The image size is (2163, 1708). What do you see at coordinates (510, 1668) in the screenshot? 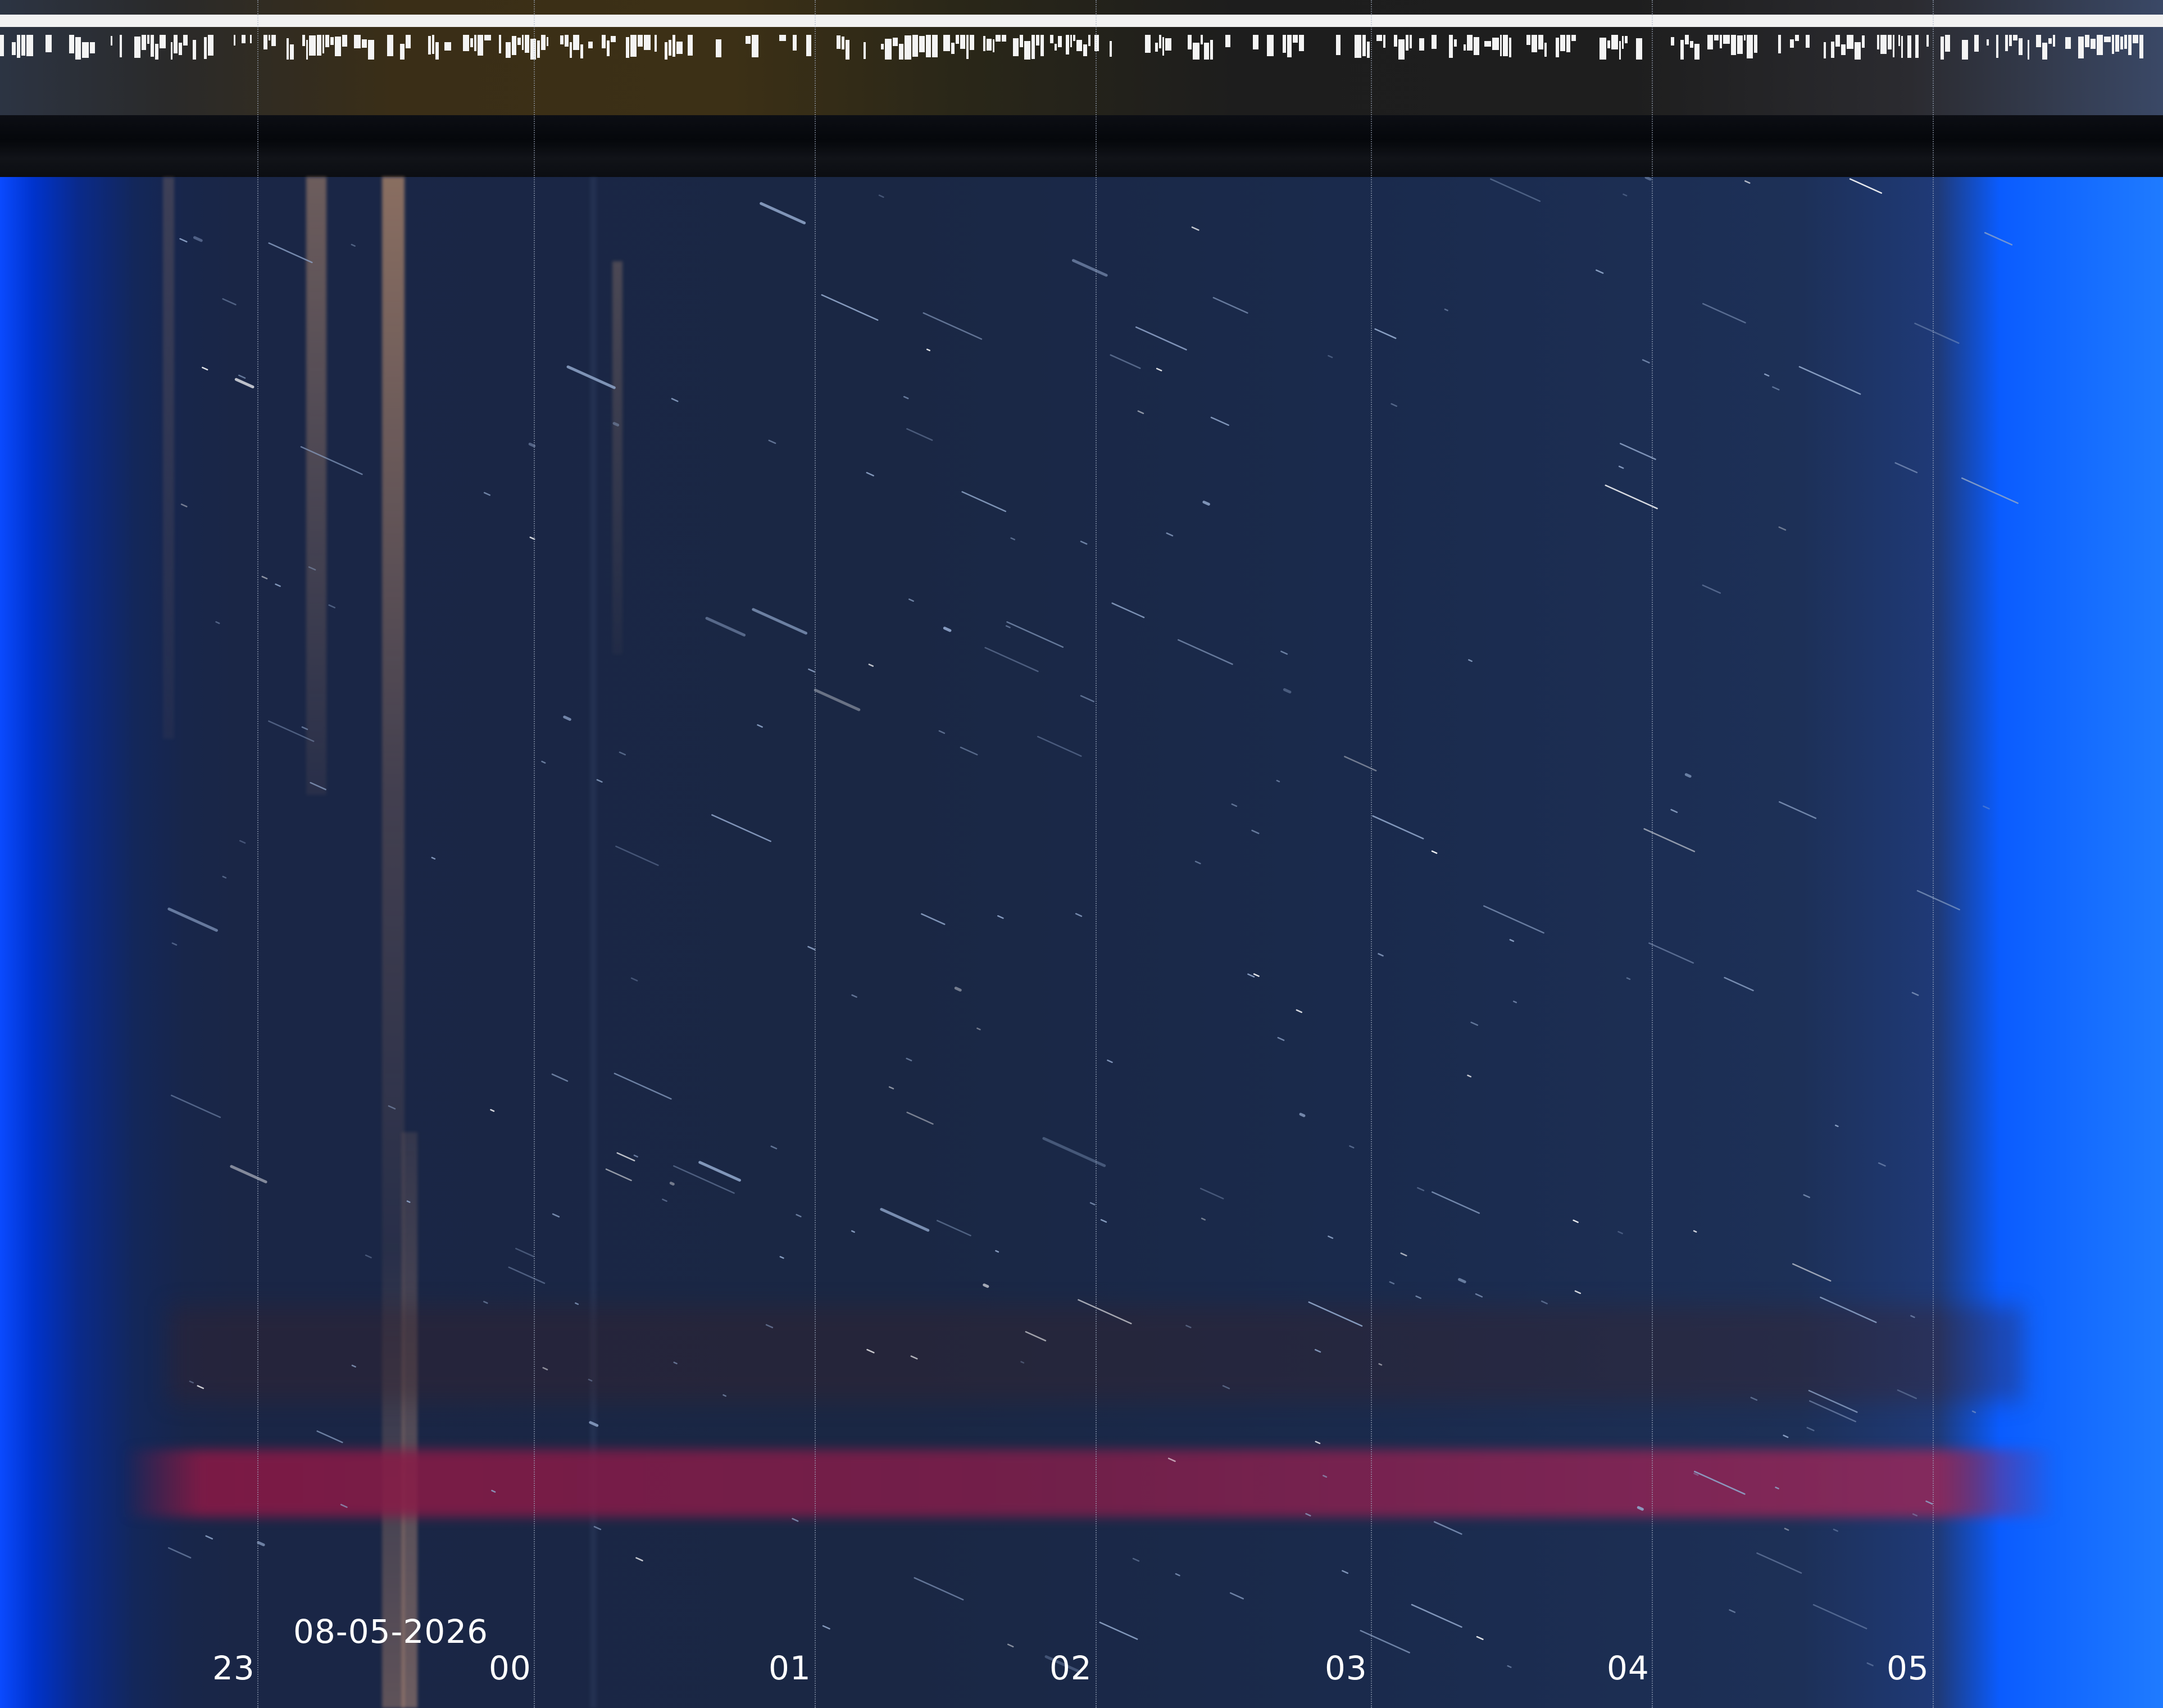
I see `hour-label: 00` at bounding box center [510, 1668].